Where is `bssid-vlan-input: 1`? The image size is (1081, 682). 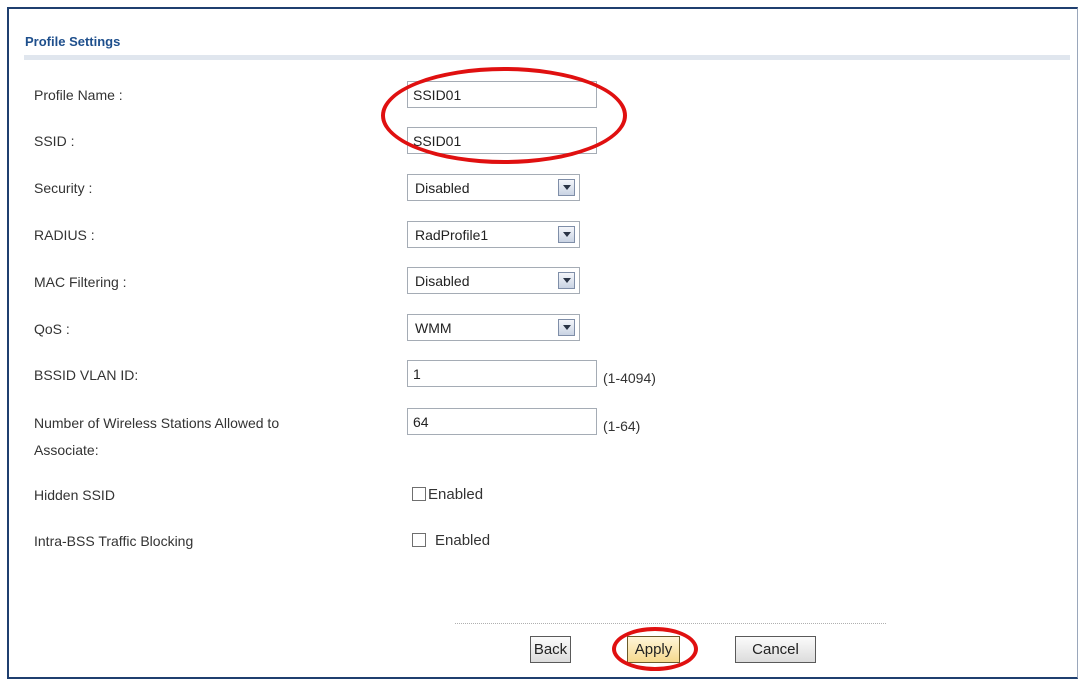
bssid-vlan-input: 1 is located at coordinates (502, 373).